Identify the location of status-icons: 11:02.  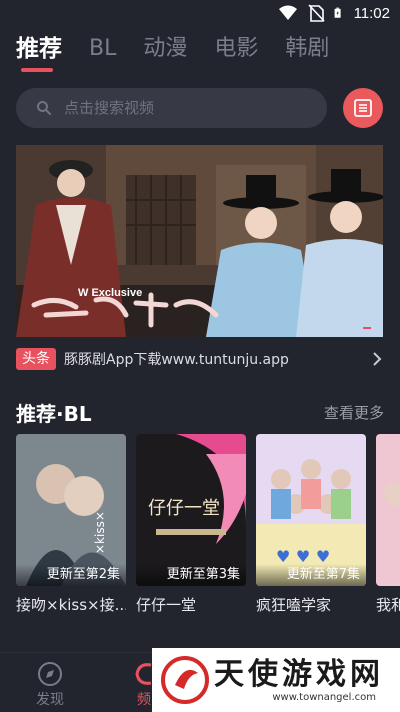
(334, 13).